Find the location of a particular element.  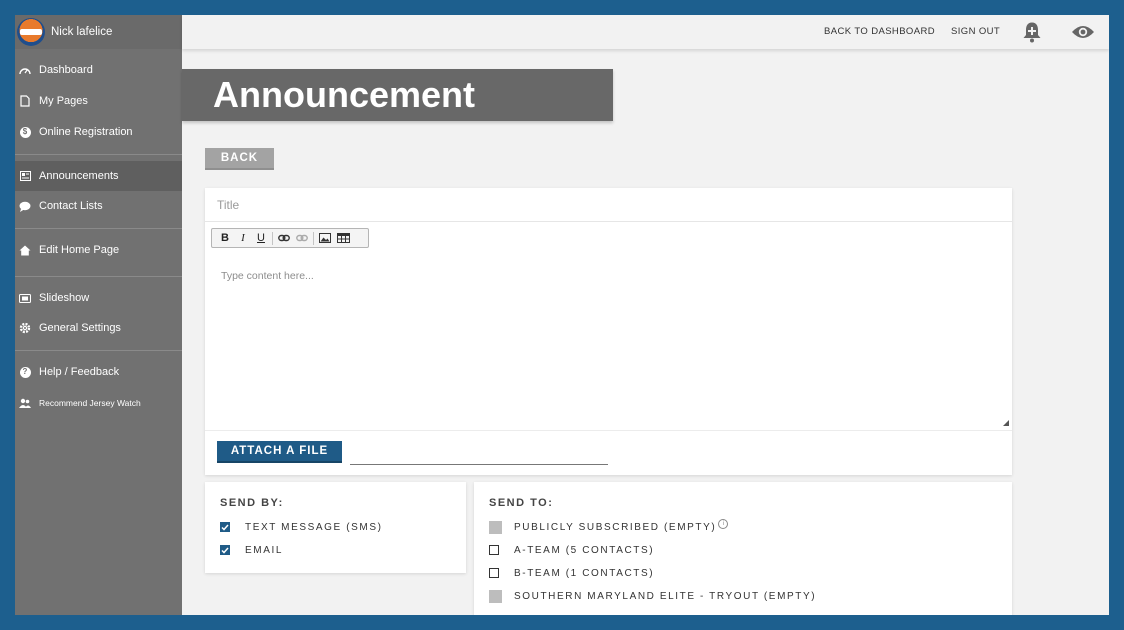

speedometer-icon is located at coordinates (25, 70).